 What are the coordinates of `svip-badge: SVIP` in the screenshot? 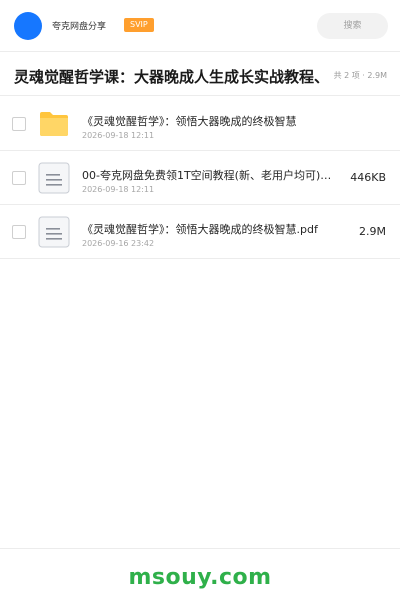 It's located at (139, 25).